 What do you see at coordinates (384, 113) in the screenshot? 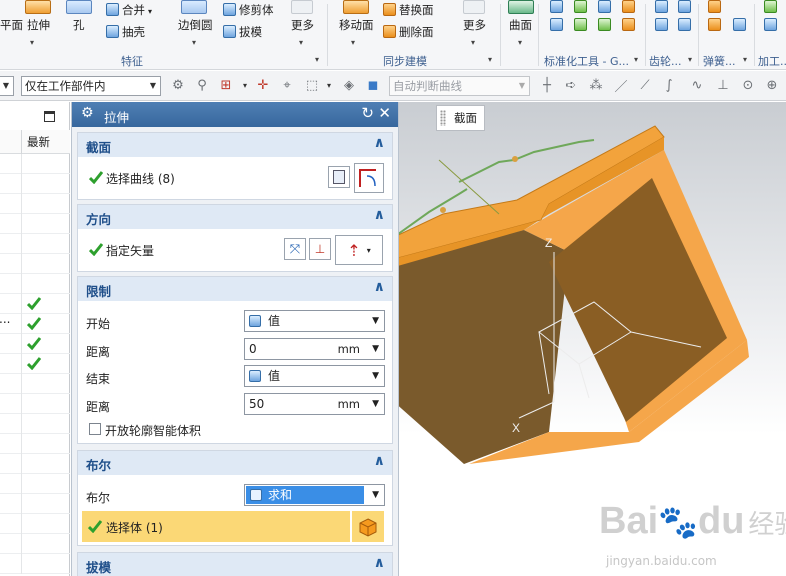
I see `close-icon: ✕` at bounding box center [384, 113].